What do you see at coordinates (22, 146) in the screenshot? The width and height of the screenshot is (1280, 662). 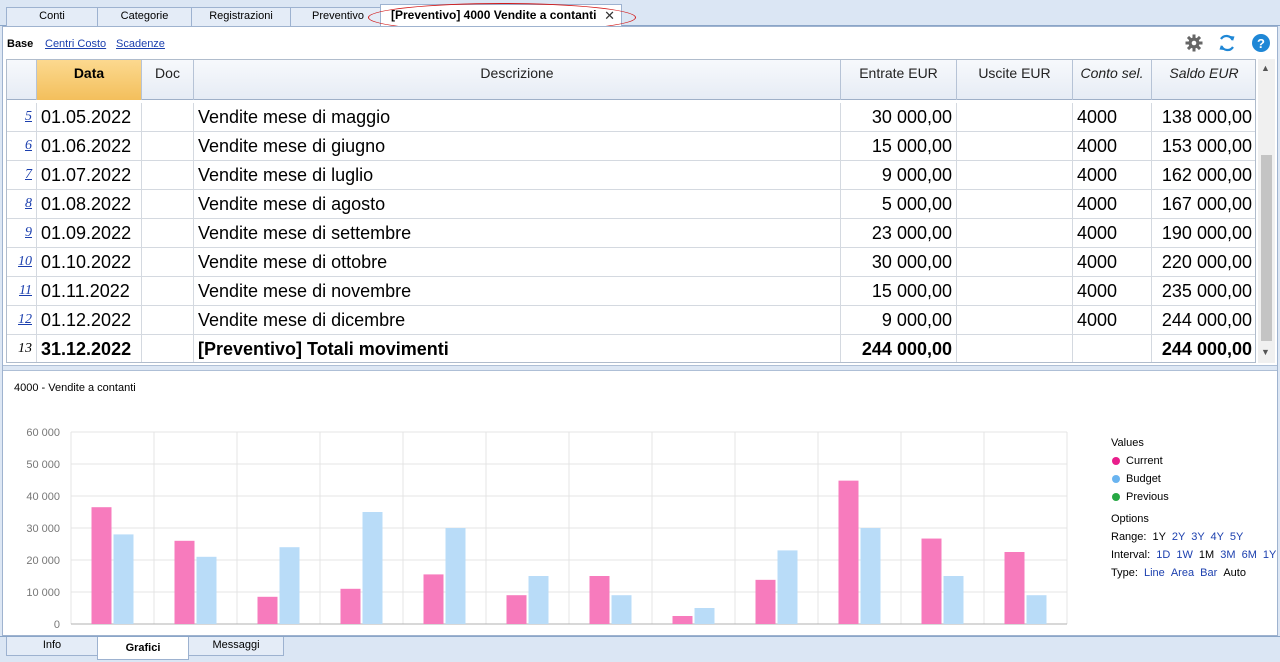 I see `cell-num: 6` at bounding box center [22, 146].